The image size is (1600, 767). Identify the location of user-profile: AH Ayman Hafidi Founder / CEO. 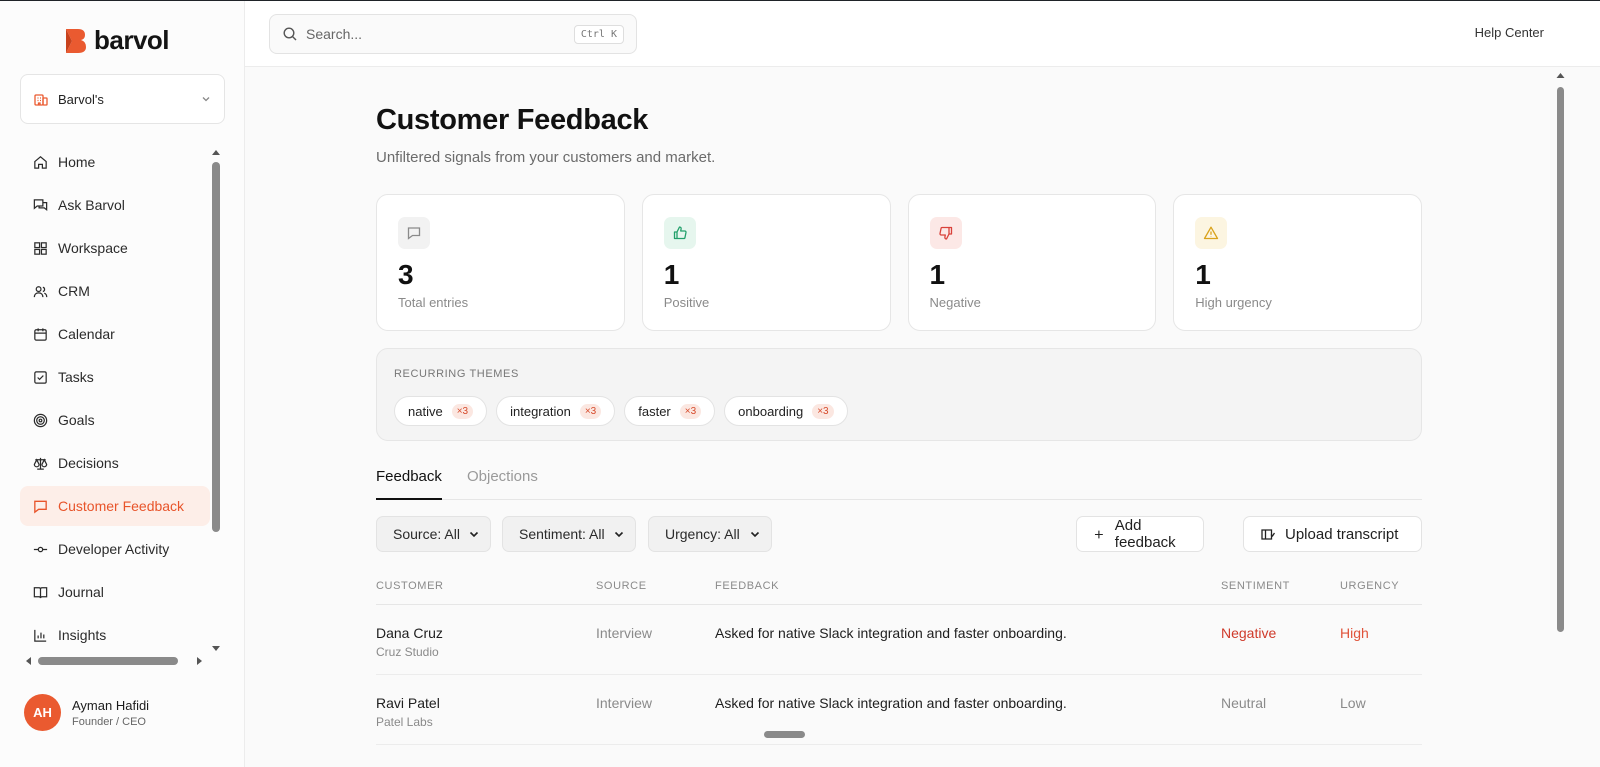
(86, 712).